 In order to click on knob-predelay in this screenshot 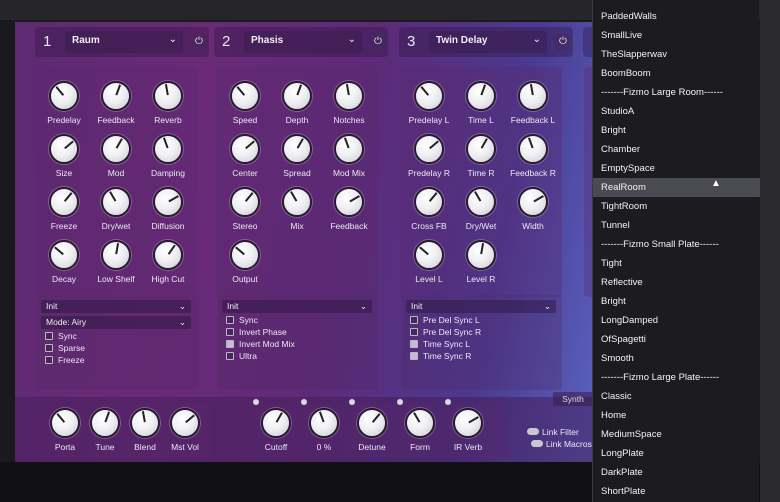, I will do `click(64, 96)`.